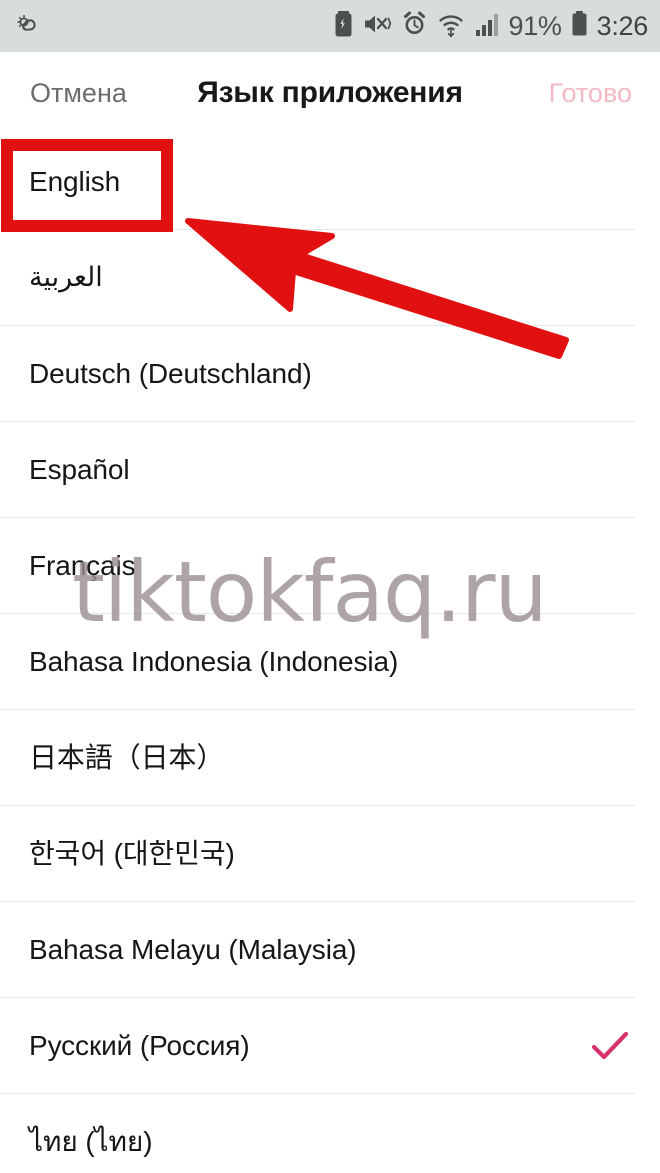  Describe the element at coordinates (622, 25) in the screenshot. I see `clock-label: 3:26` at that location.